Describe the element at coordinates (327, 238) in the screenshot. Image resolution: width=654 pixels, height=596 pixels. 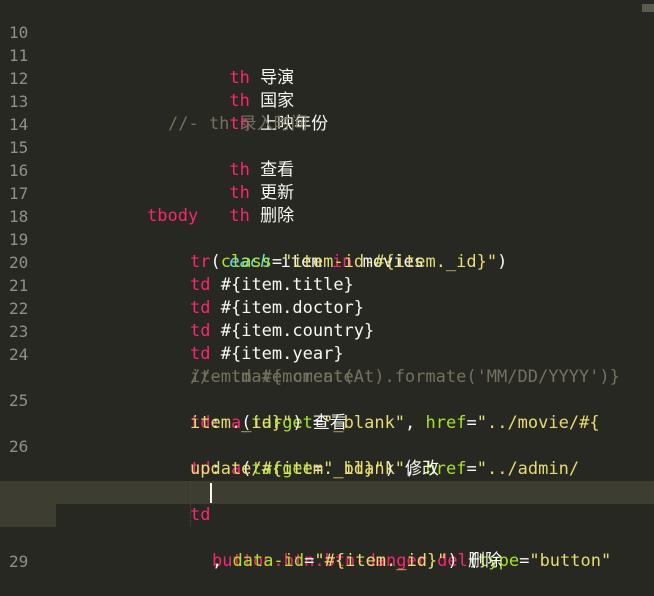
I see `code-line: 19 tr(class="item-id-#{item._id}")` at that location.